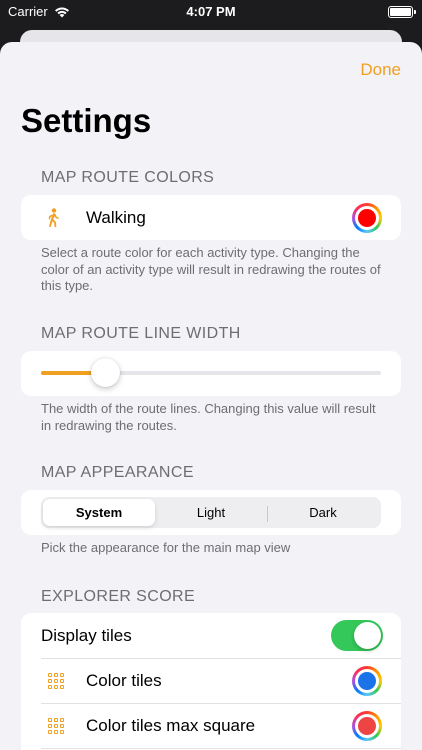 Image resolution: width=422 pixels, height=750 pixels. What do you see at coordinates (171, 725) in the screenshot?
I see `color-tiles-max-square-label: Color tiles max square` at bounding box center [171, 725].